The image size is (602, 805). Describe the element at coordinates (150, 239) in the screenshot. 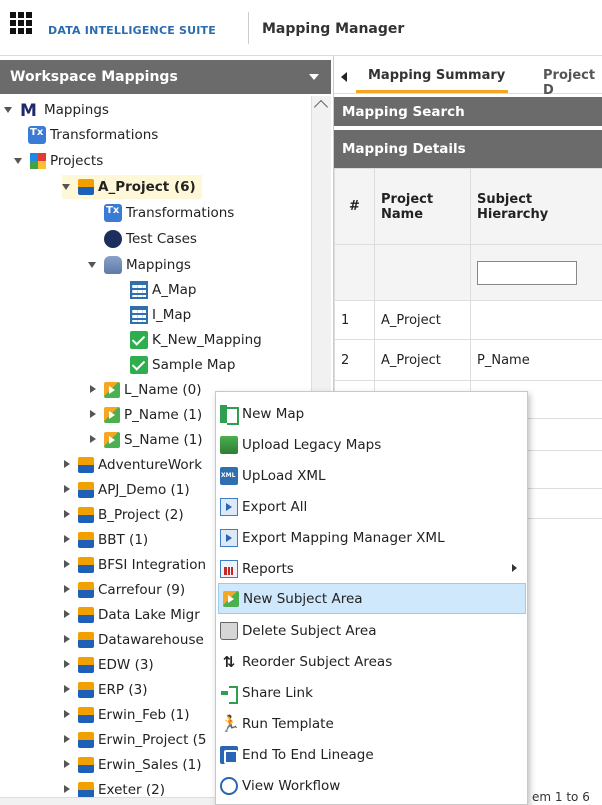

I see `tree-node-test-cases: Test Cases` at that location.